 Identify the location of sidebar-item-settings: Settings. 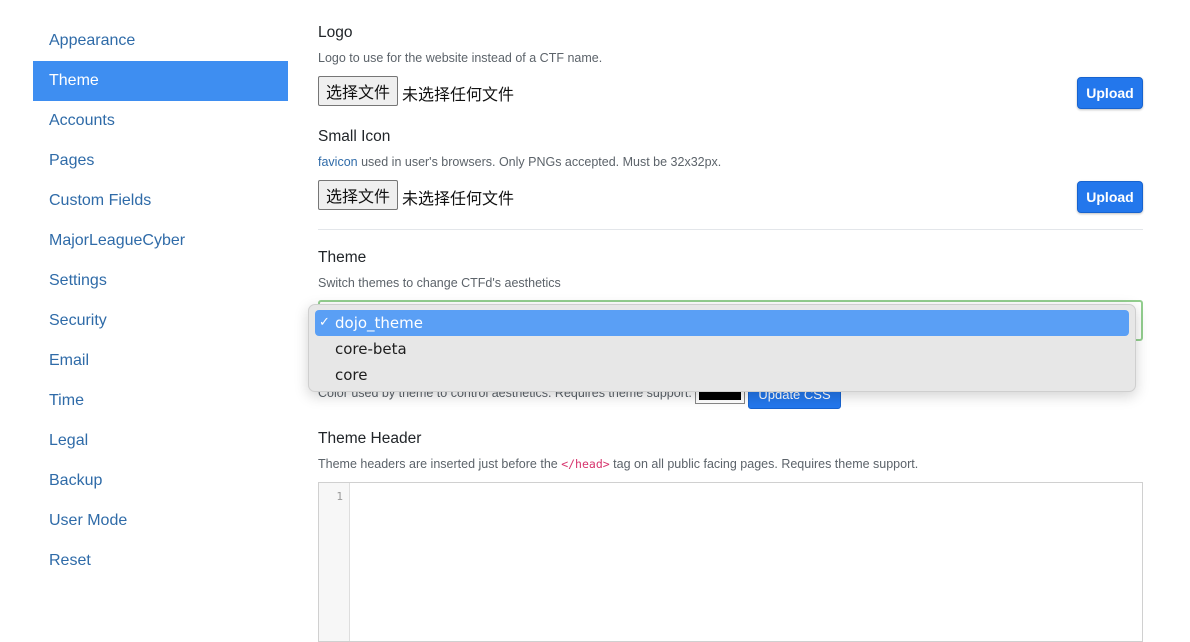
(160, 281).